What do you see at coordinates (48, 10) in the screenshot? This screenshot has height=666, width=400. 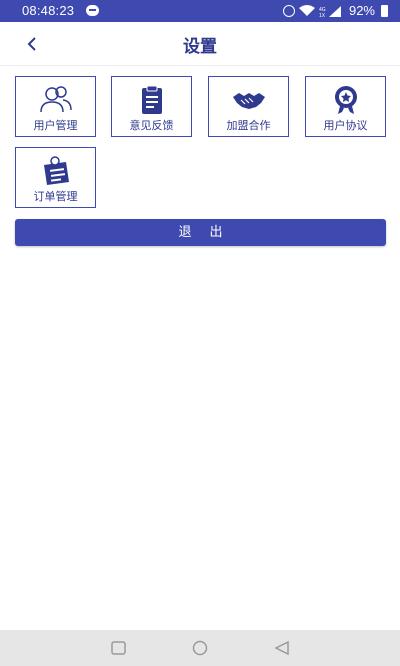 I see `status-time: 08:48:23` at bounding box center [48, 10].